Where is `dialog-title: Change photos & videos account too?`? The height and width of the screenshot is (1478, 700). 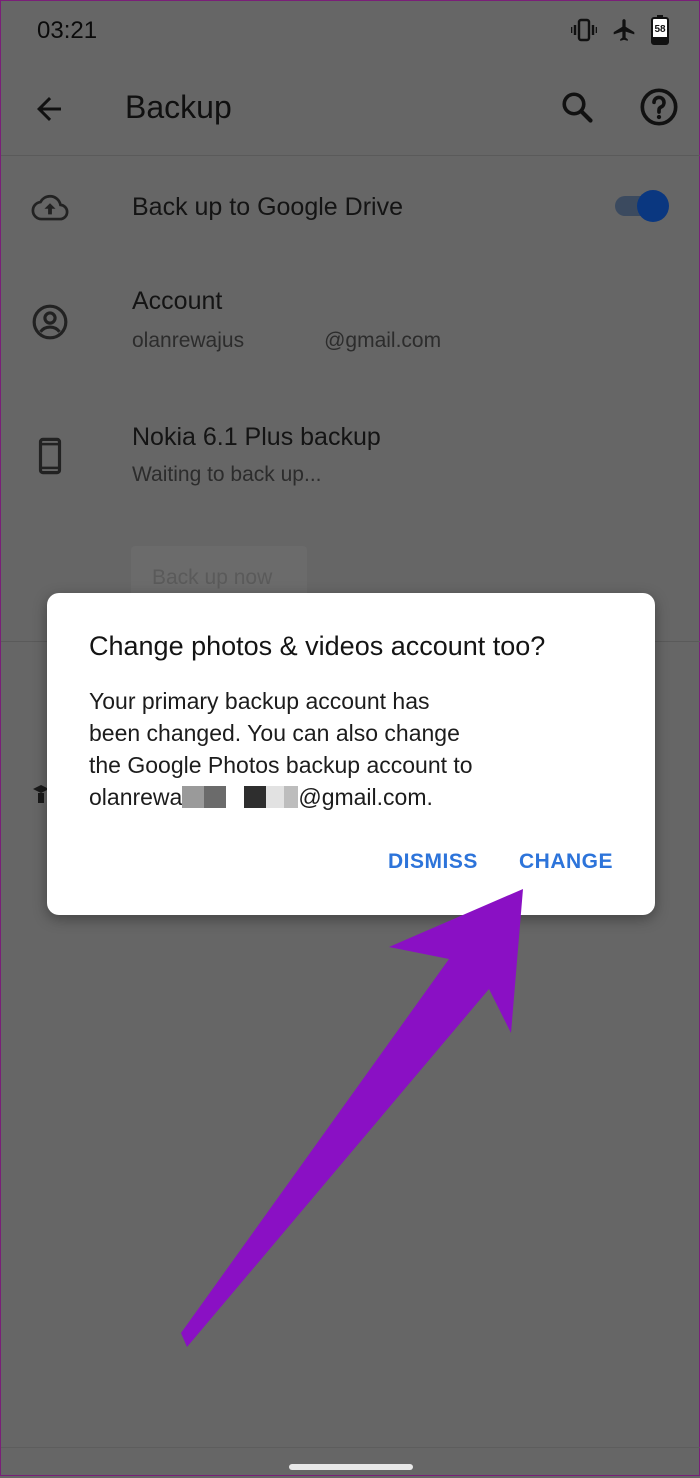
dialog-title: Change photos & videos account too? is located at coordinates (317, 646).